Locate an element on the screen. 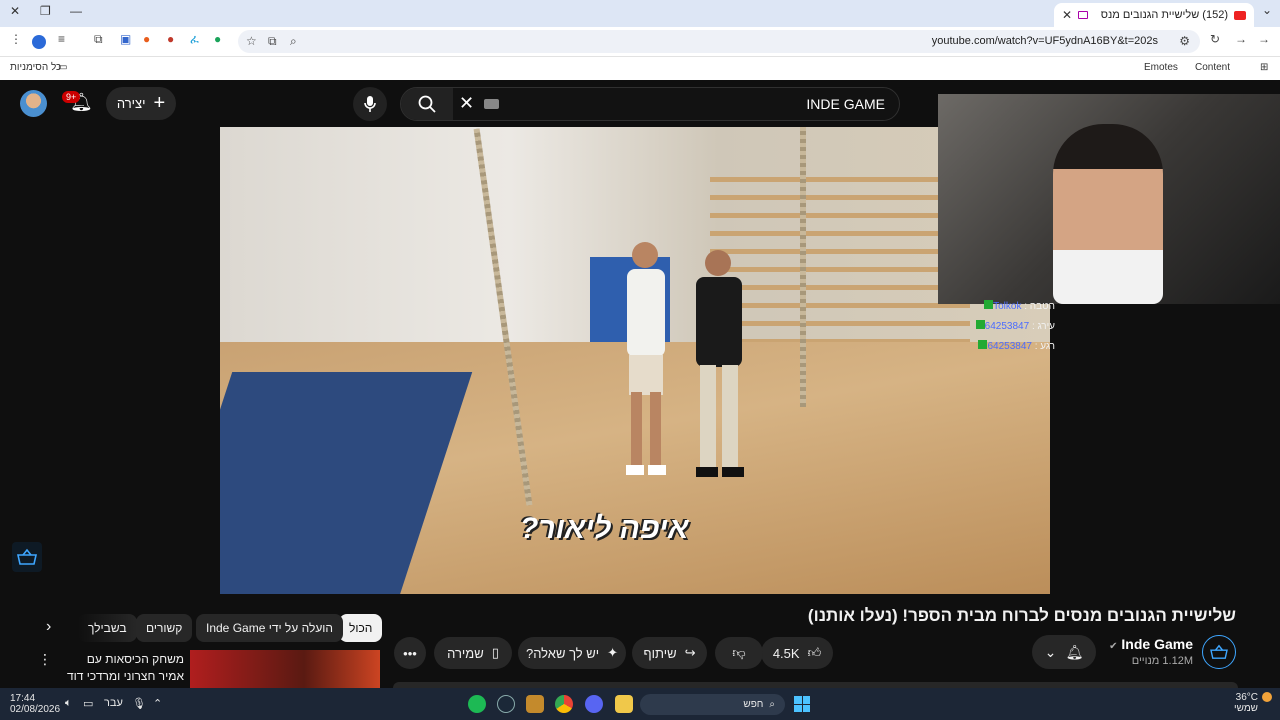 The image size is (1280, 720). minimize-window-icon: — is located at coordinates (76, 11).